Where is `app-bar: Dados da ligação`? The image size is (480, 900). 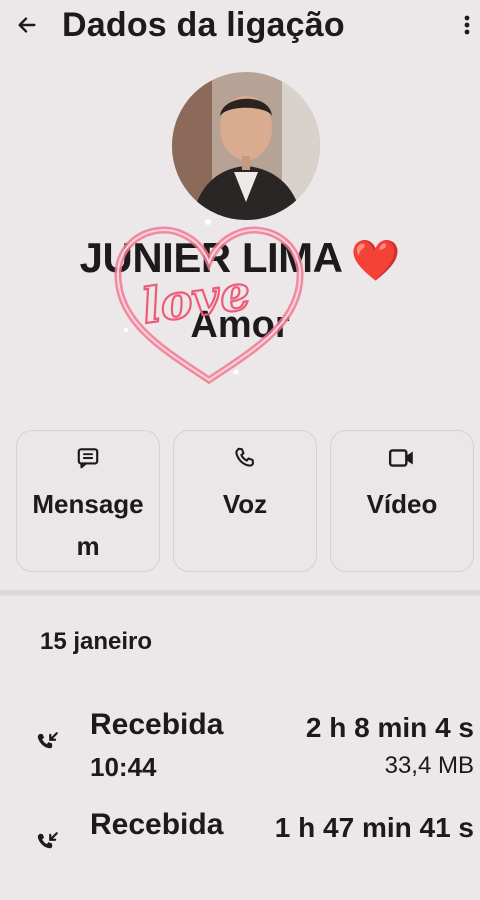
app-bar: Dados da ligação is located at coordinates (240, 30).